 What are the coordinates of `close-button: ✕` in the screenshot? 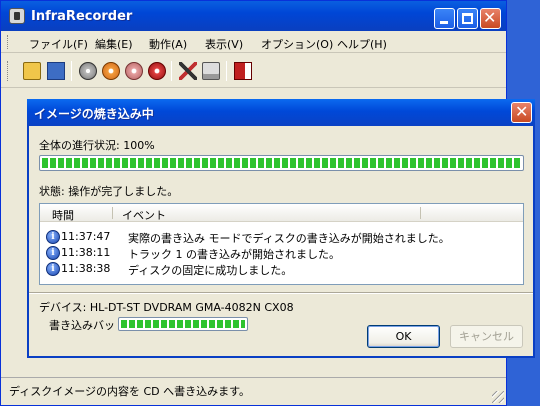 It's located at (490, 18).